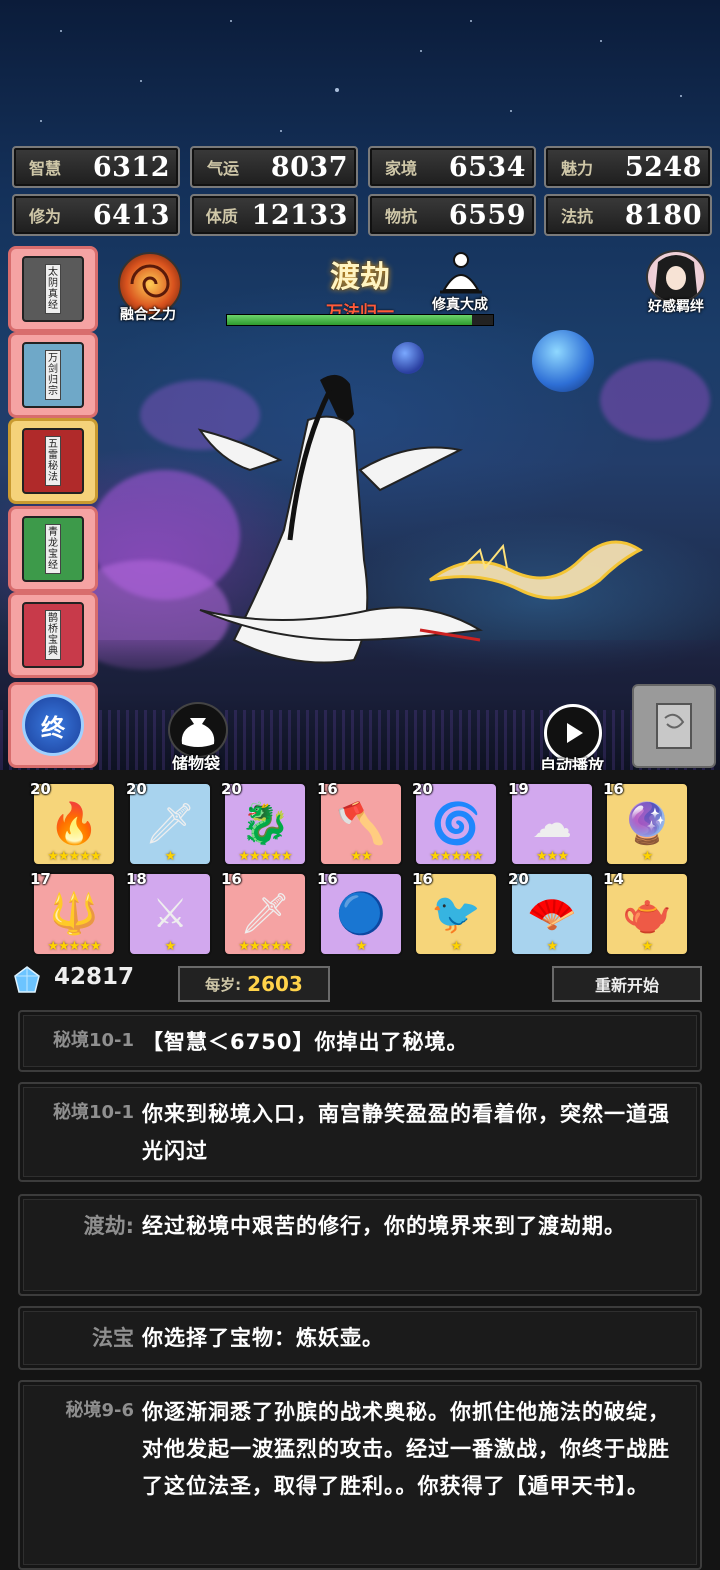 Image resolution: width=720 pixels, height=1570 pixels. I want to click on log-text: 你来到秘境入口，南宫静笑盈盈的看着你，突然一道强光闪过, so click(406, 1132).